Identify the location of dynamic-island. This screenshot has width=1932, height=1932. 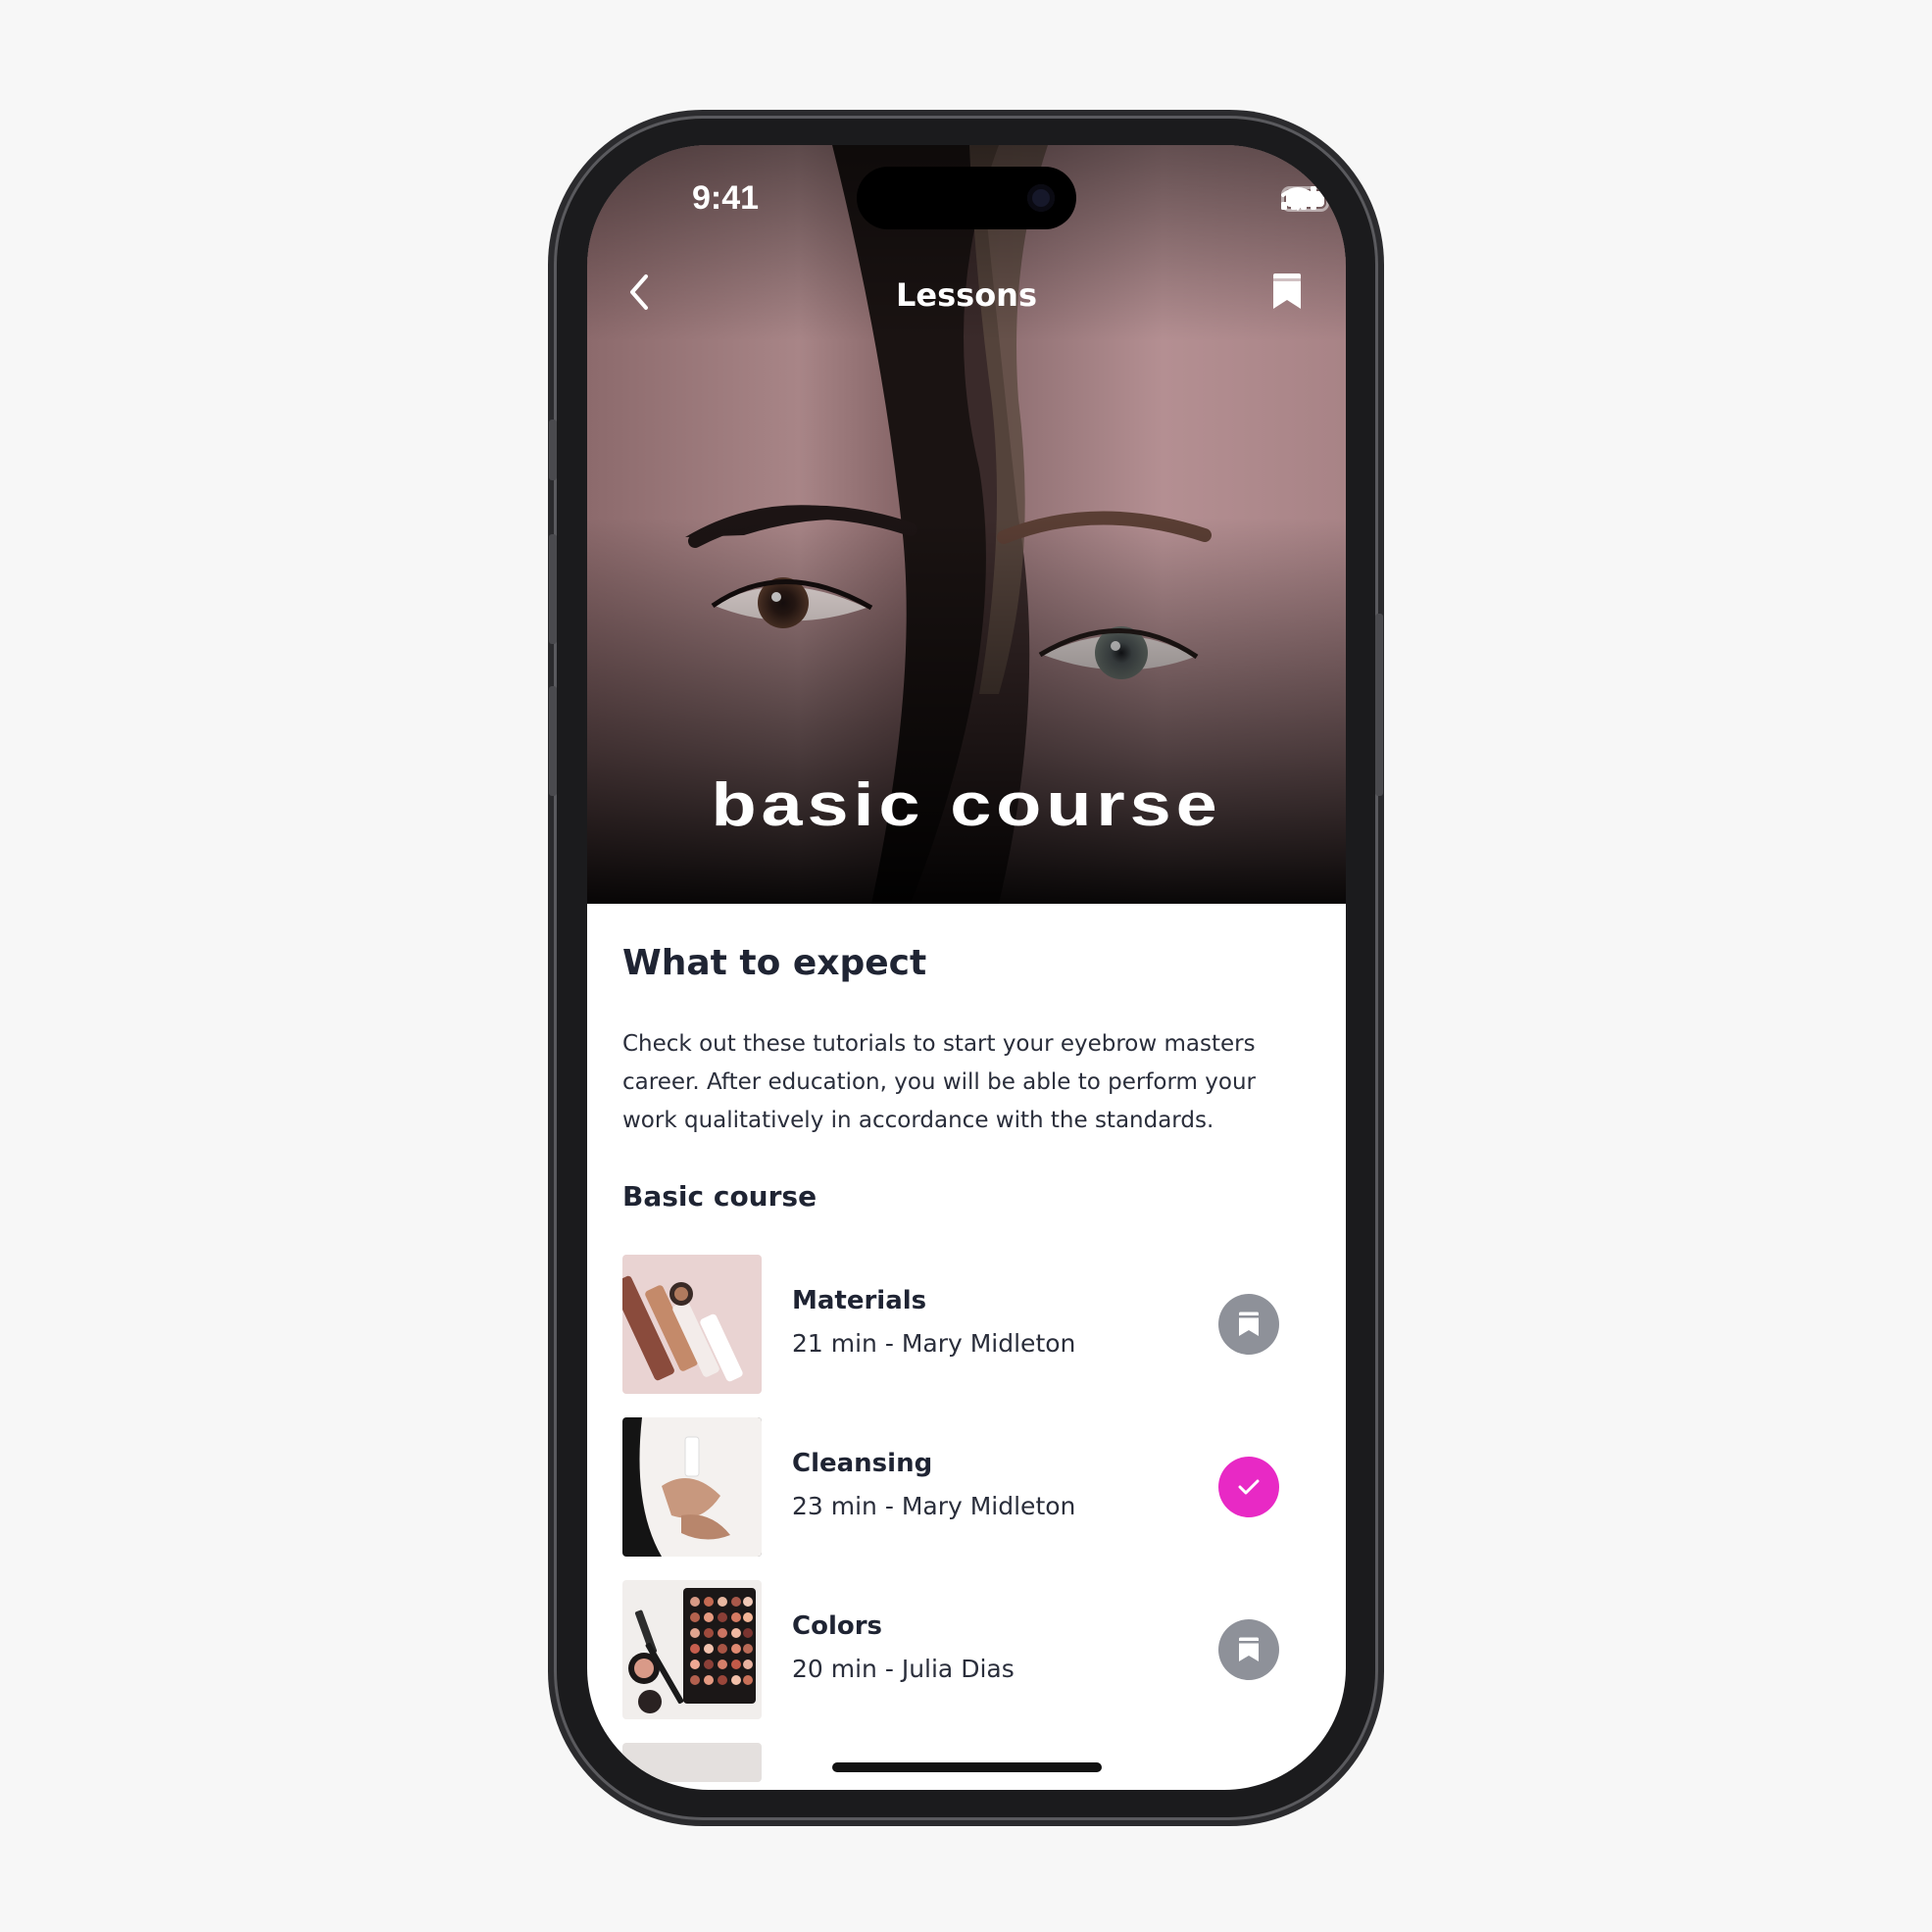
(966, 198).